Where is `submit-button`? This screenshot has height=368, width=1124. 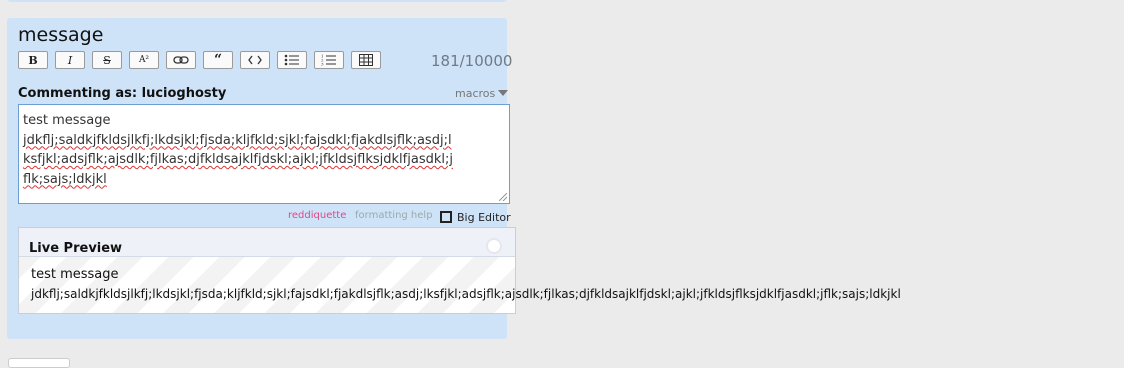
submit-button is located at coordinates (39, 363).